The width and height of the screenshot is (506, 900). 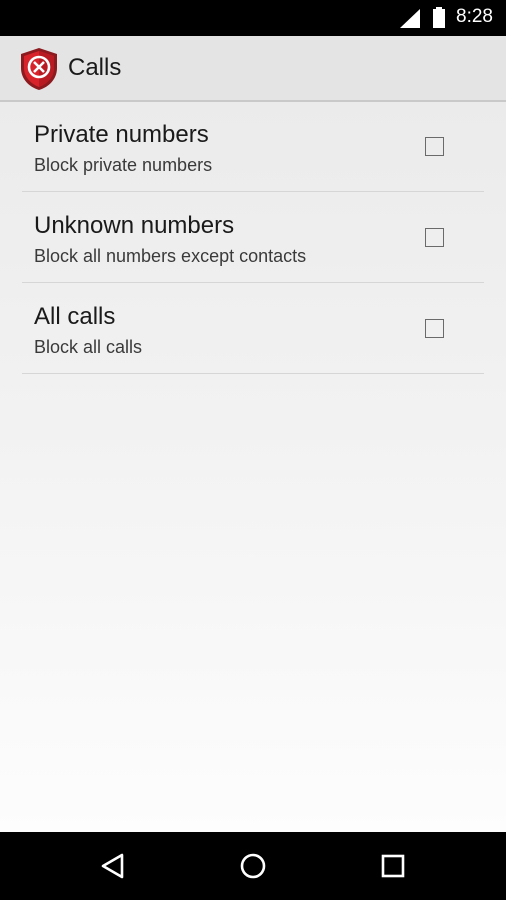 What do you see at coordinates (88, 347) in the screenshot?
I see `pref-summary: Block all calls` at bounding box center [88, 347].